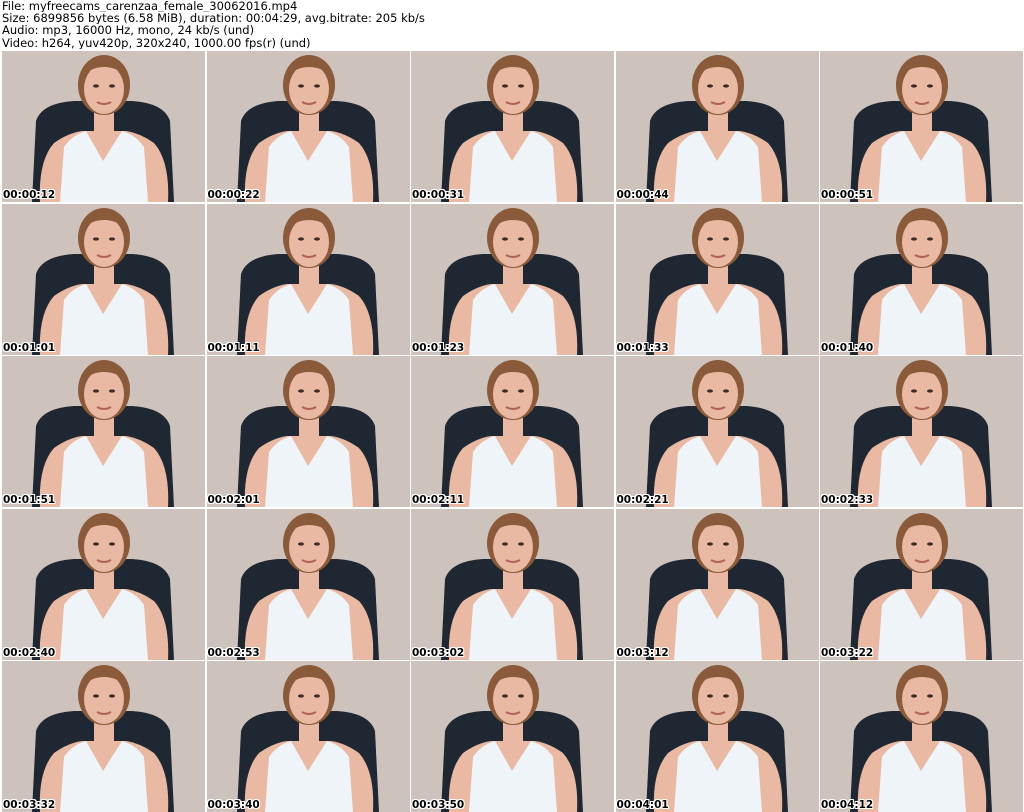  What do you see at coordinates (642, 500) in the screenshot?
I see `thumbnail-timestamp: 00:02:21` at bounding box center [642, 500].